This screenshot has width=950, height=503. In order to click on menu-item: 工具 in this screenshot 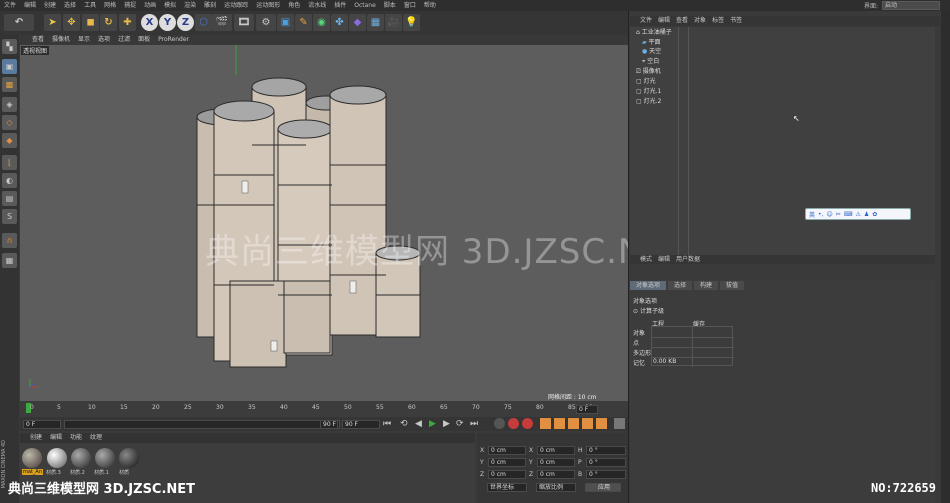, I will do `click(90, 5)`.